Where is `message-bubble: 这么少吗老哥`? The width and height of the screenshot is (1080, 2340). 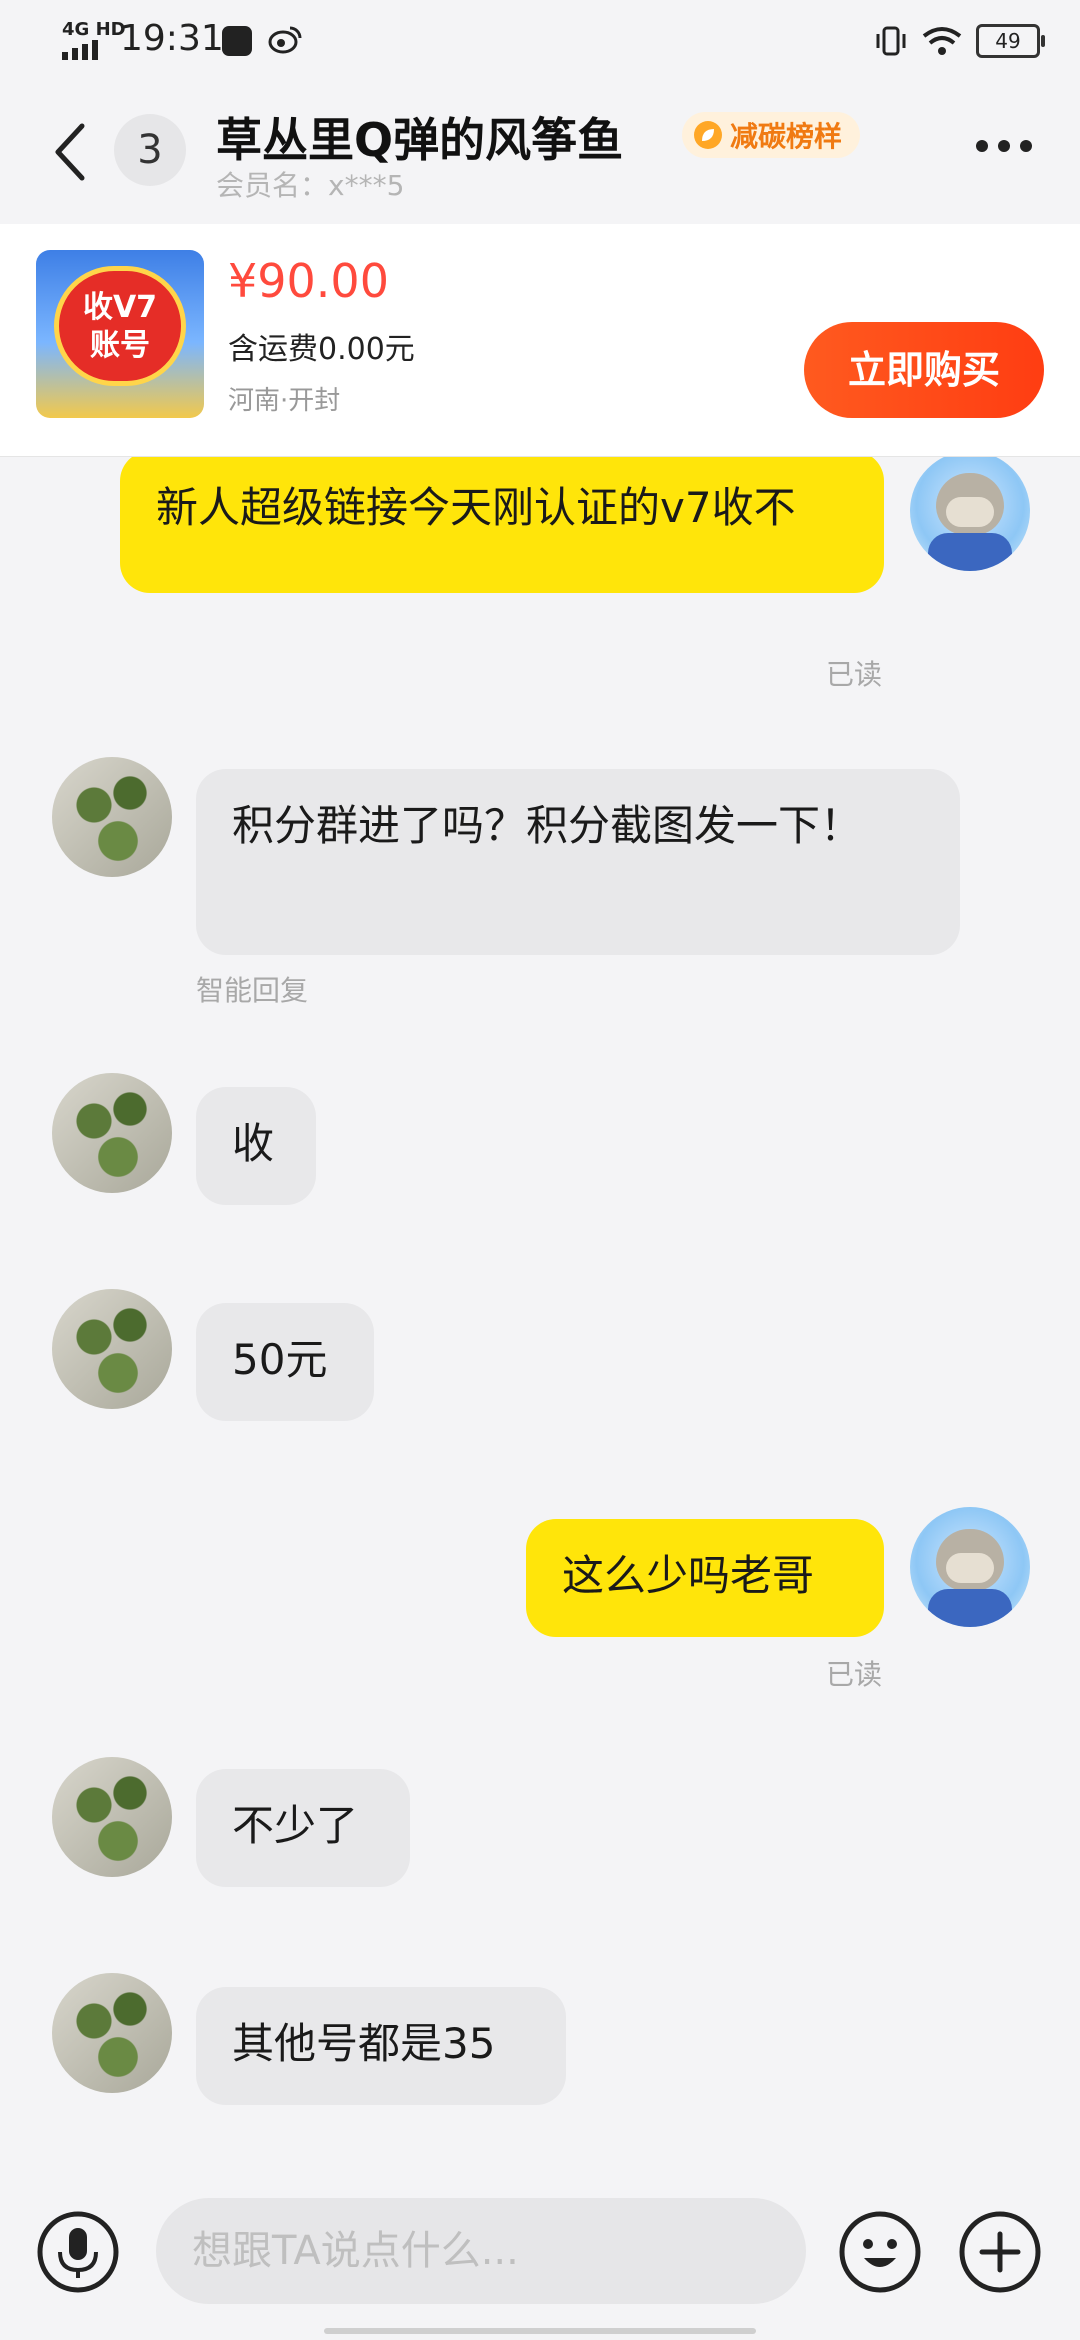 message-bubble: 这么少吗老哥 is located at coordinates (705, 1578).